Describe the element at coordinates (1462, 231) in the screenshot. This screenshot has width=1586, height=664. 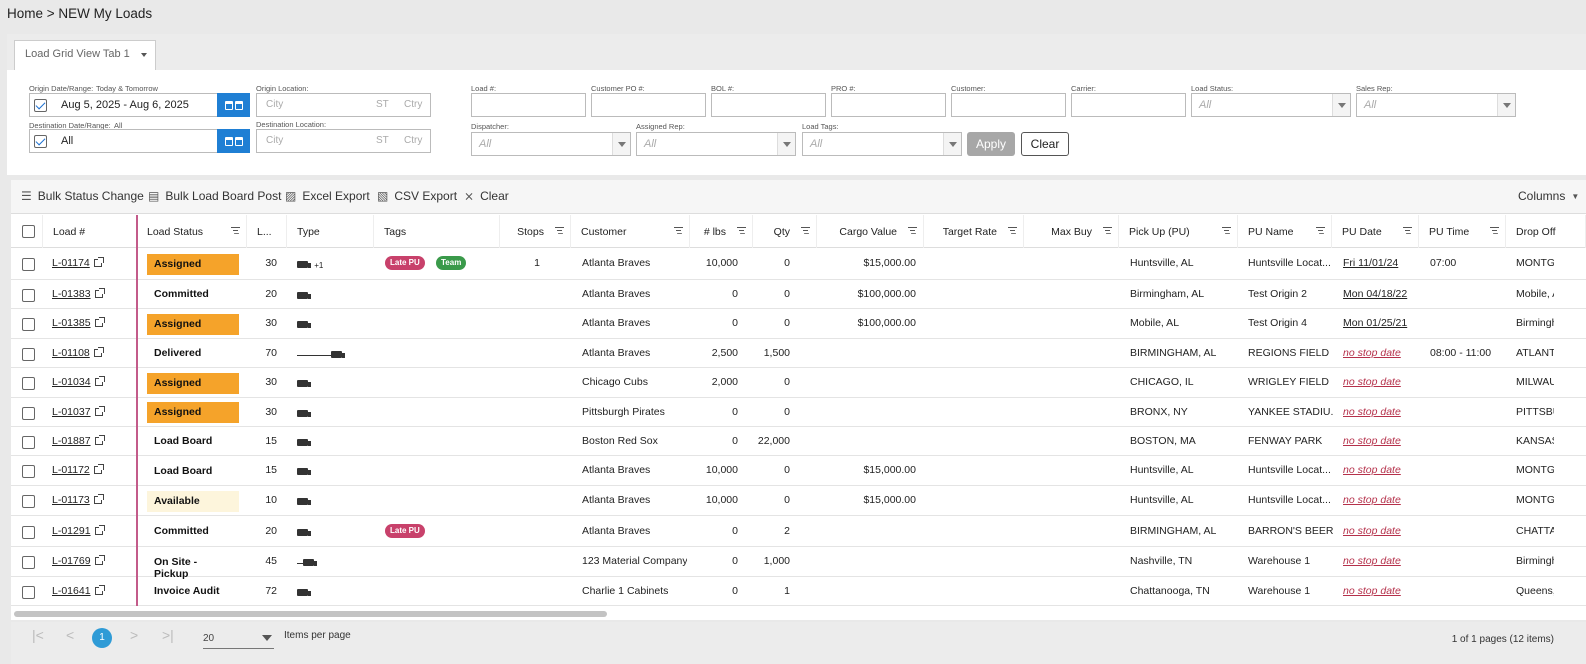
I see `column-header-pu-time: PU Time` at that location.